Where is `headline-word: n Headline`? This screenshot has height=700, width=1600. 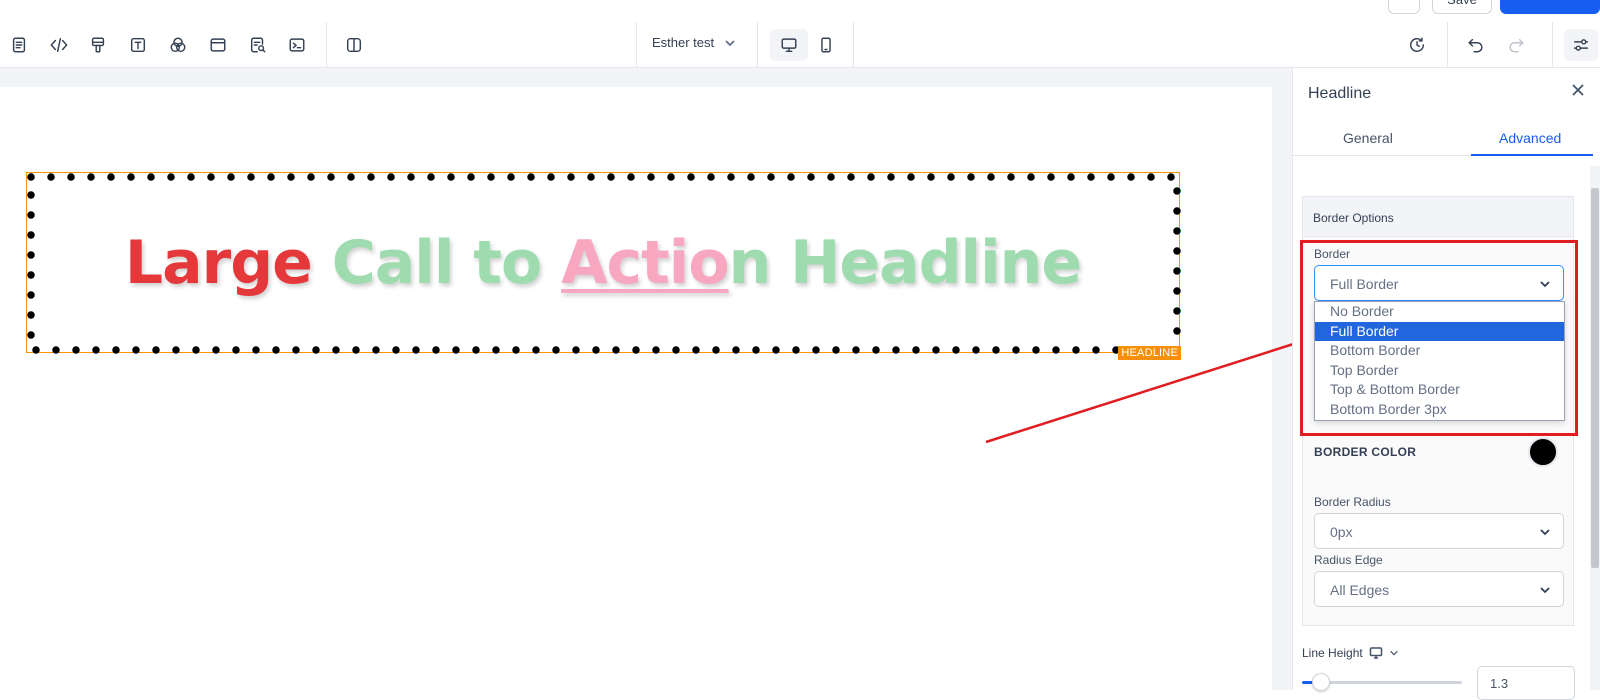
headline-word: n Headline is located at coordinates (905, 262).